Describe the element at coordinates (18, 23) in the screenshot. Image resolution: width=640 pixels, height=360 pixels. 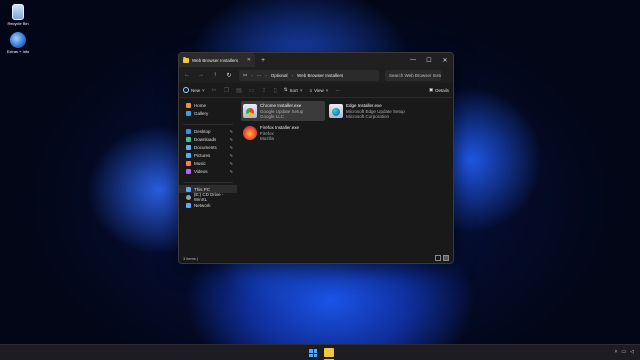
I see `desktop-icon-label: Recycle Bin` at that location.